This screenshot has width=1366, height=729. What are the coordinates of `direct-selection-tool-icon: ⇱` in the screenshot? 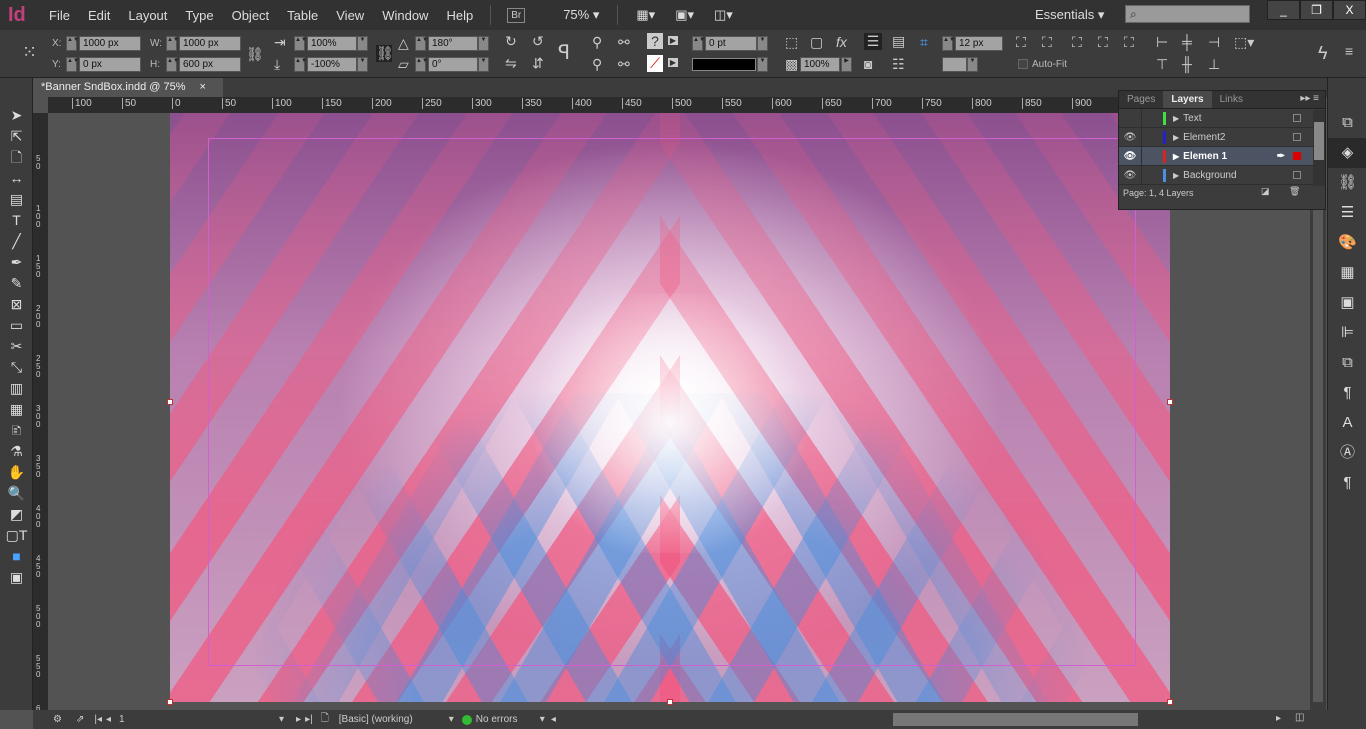 It's located at (16, 136).